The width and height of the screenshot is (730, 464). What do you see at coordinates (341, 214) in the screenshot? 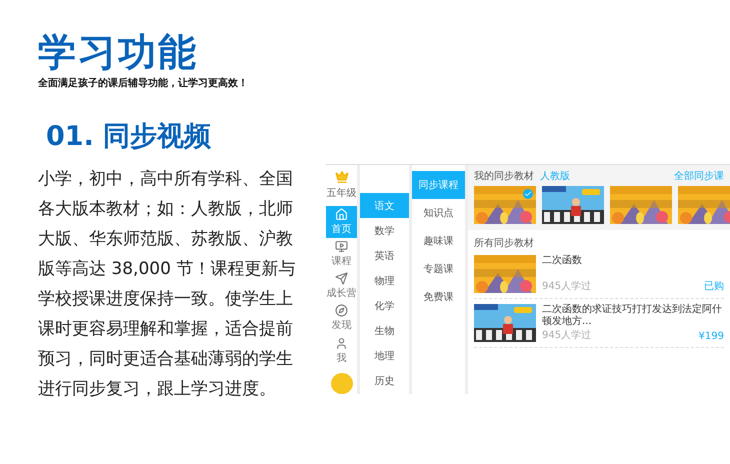
I see `home-icon` at bounding box center [341, 214].